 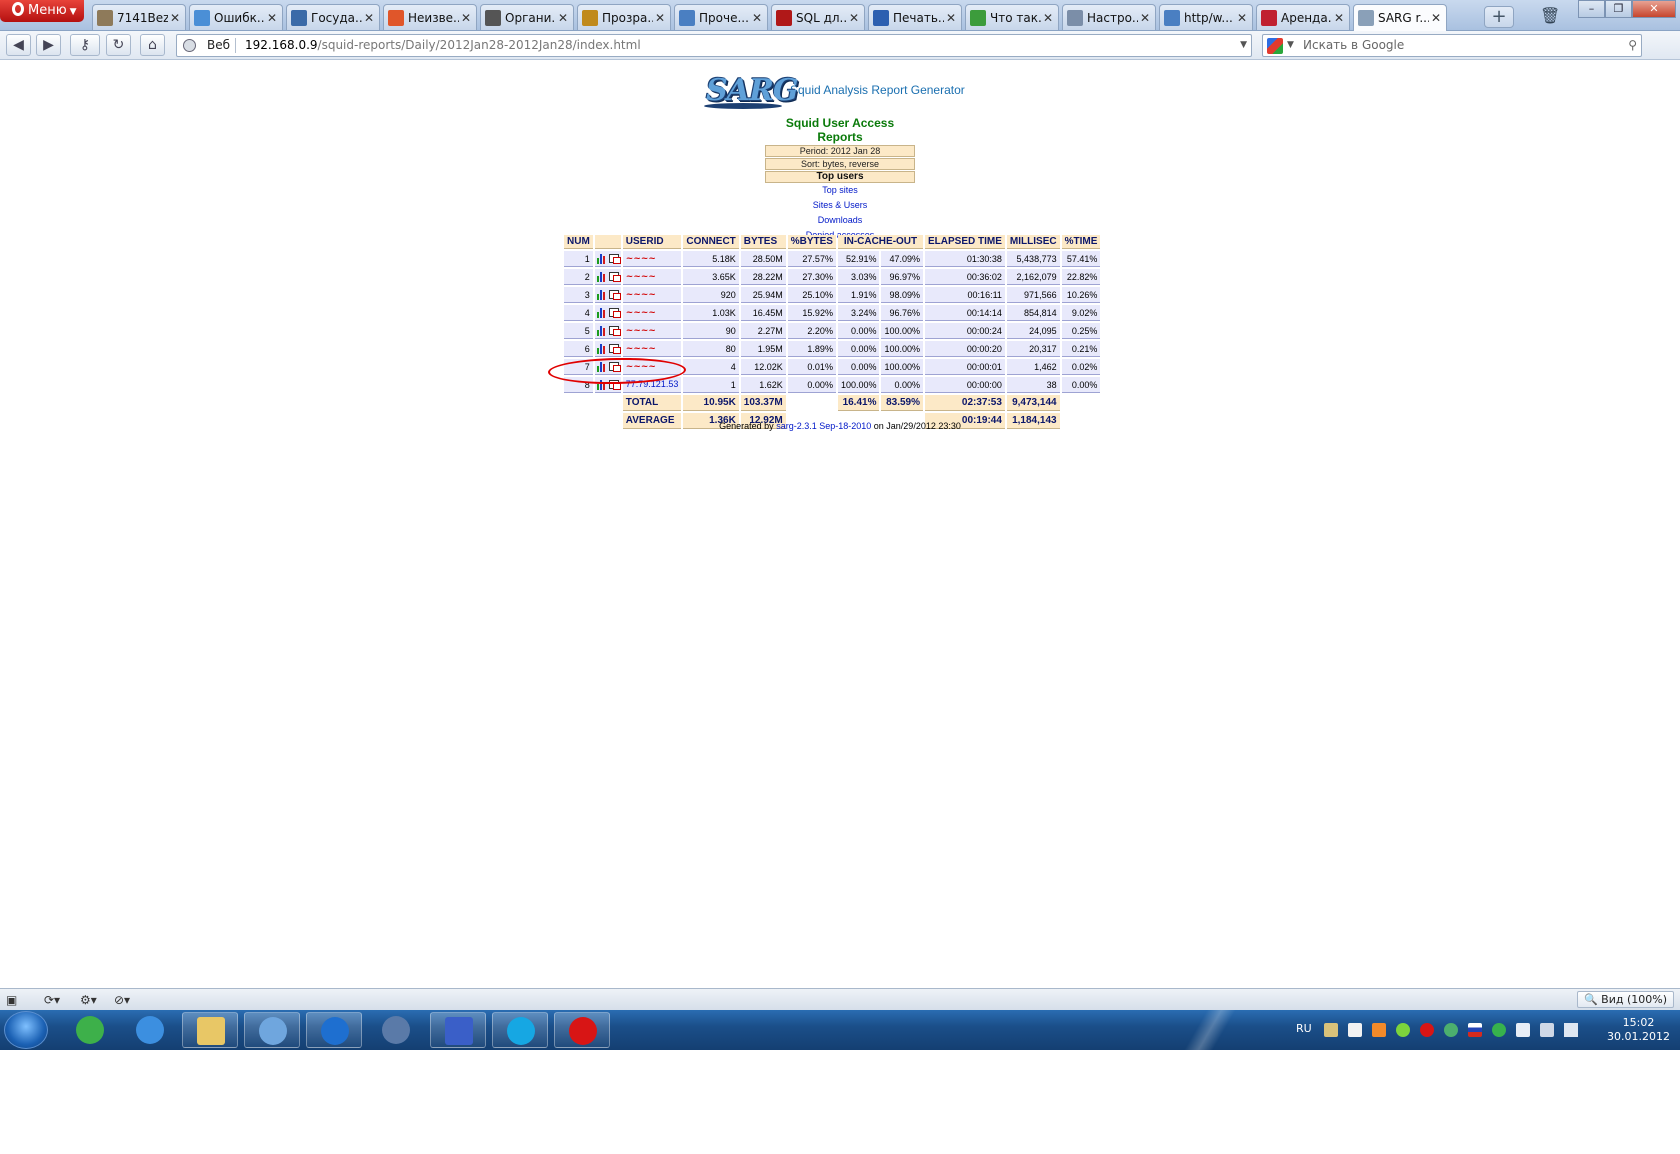 I want to click on clock: 15:02 30.01.2012, so click(x=1638, y=1030).